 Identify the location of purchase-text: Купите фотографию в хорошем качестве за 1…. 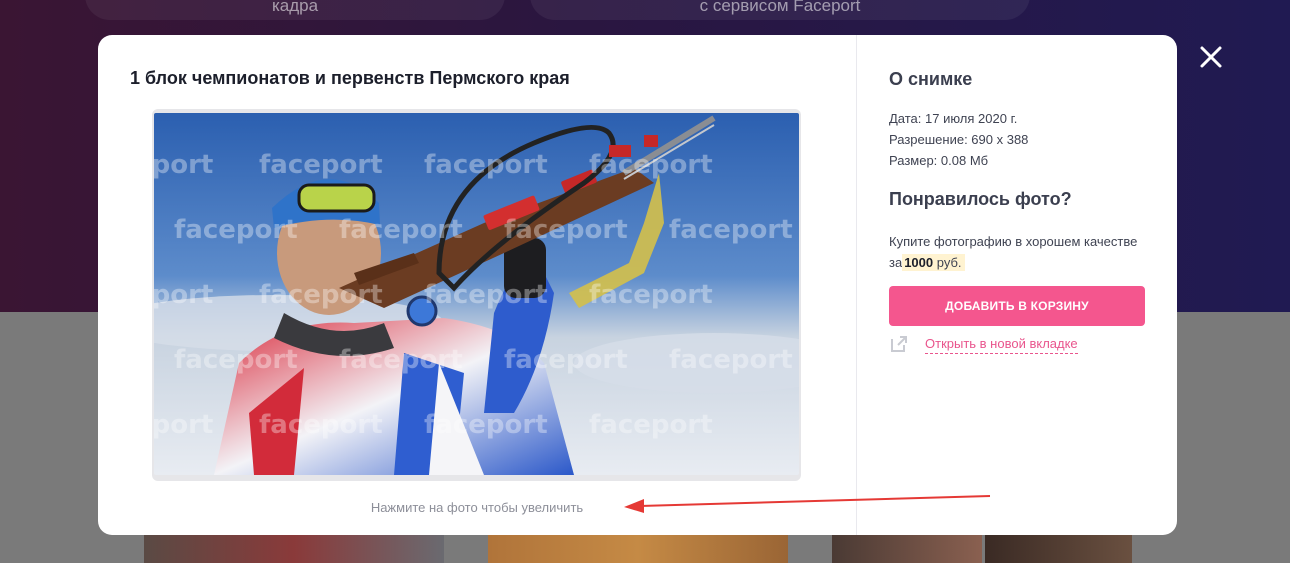
(1019, 252).